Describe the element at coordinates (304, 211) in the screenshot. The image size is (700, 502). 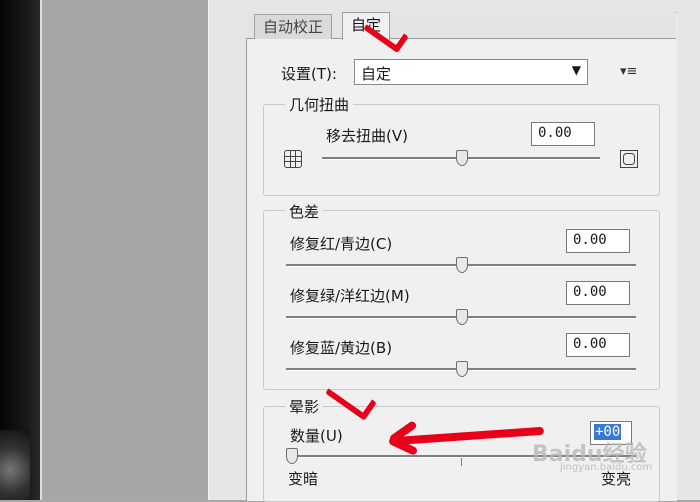
I see `chromatic-aberration-title: 色差` at that location.